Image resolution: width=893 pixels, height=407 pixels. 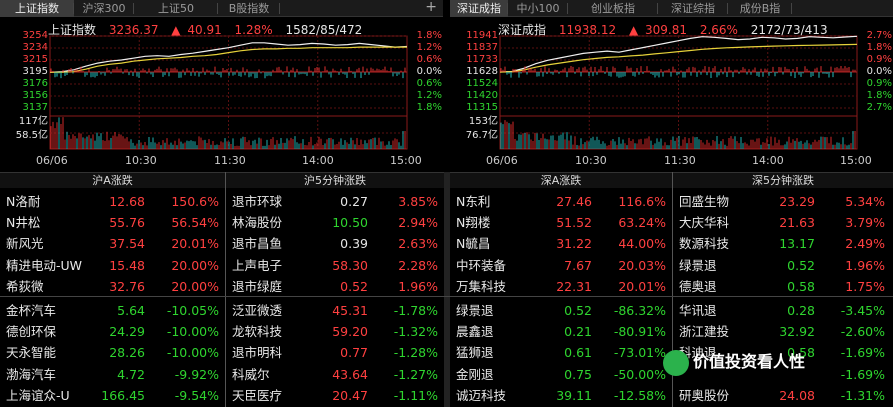 What do you see at coordinates (123, 395) in the screenshot?
I see `stock-price: 166.45` at bounding box center [123, 395].